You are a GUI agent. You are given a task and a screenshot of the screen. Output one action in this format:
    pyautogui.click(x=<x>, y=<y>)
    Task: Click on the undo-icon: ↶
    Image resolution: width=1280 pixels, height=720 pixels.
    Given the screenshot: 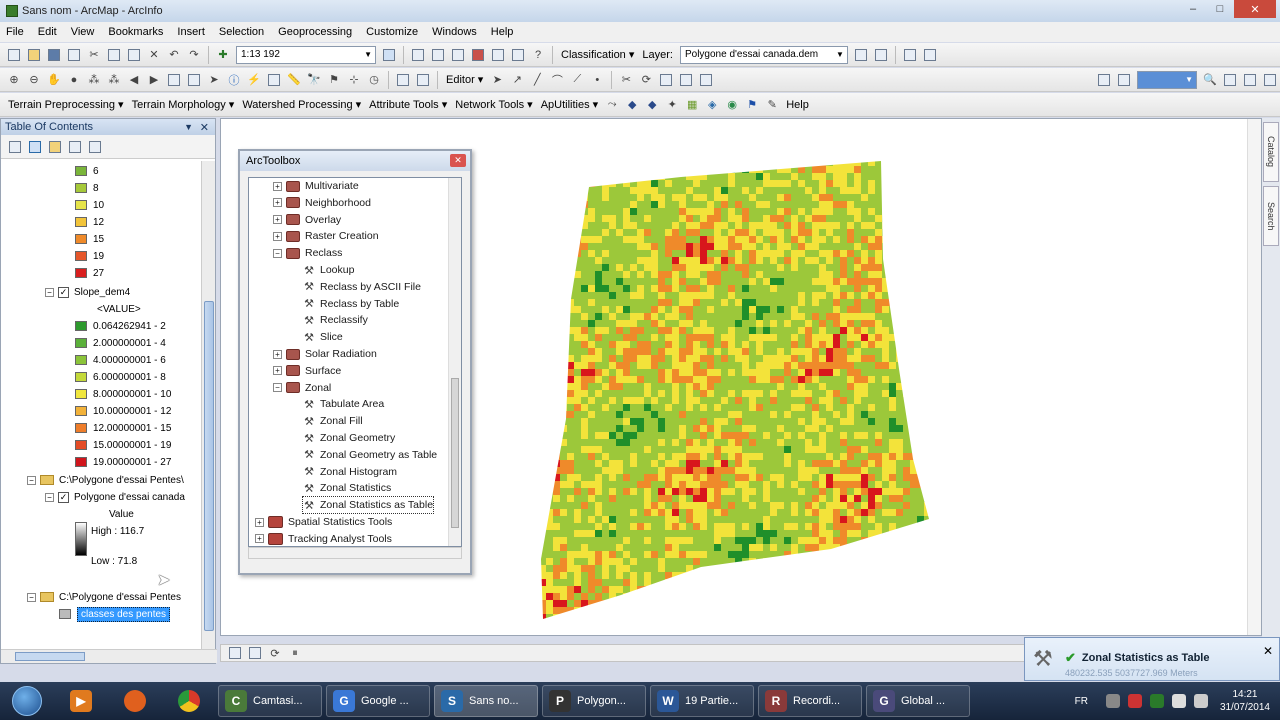 What is the action you would take?
    pyautogui.click(x=174, y=55)
    